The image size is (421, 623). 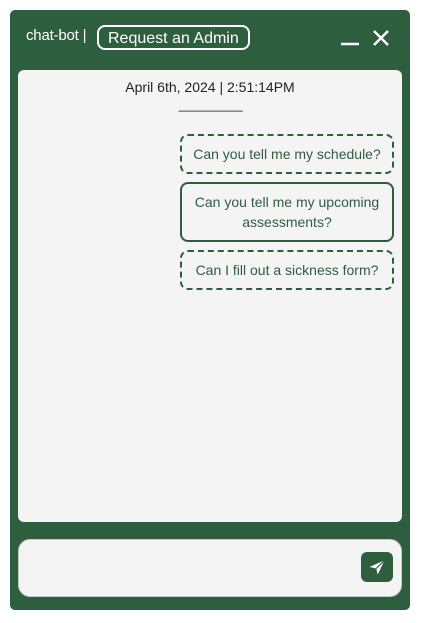 What do you see at coordinates (210, 87) in the screenshot?
I see `chat-timestamp: April 6th, 2024 | 2:51:14PM` at bounding box center [210, 87].